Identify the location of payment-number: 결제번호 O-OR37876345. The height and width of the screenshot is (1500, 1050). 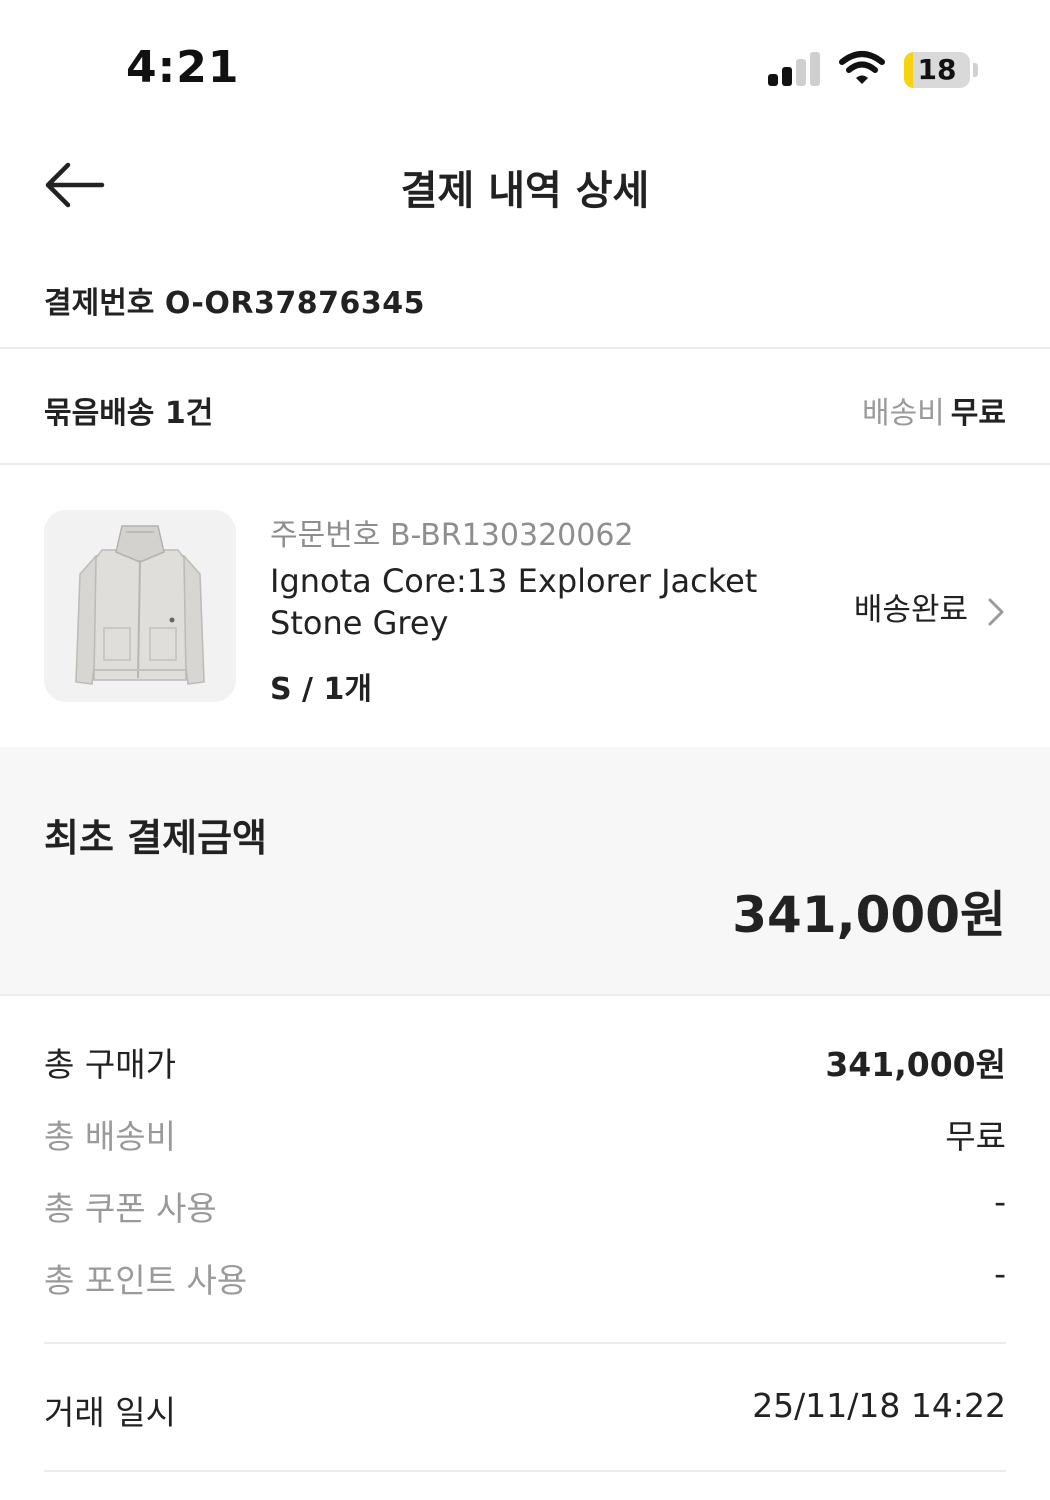
(234, 300).